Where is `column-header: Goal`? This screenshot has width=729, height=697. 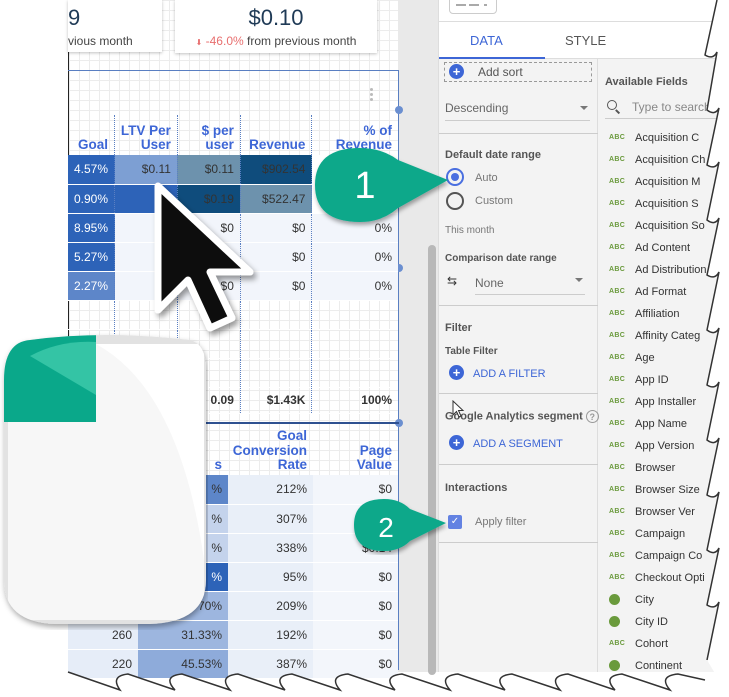 column-header: Goal is located at coordinates (92, 135).